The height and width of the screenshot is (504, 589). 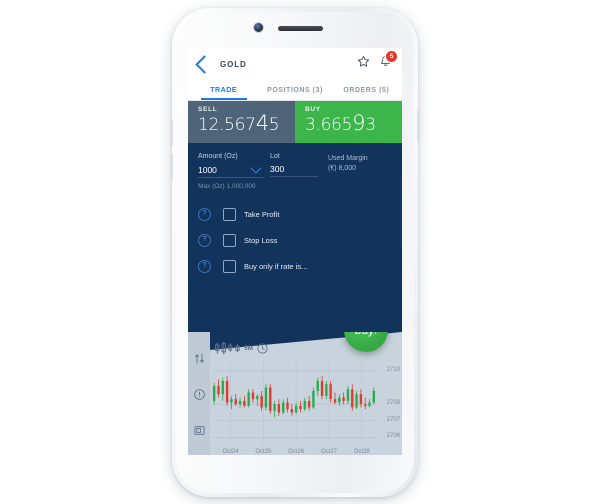 I want to click on chart-x-tick: Oct28, so click(x=361, y=452).